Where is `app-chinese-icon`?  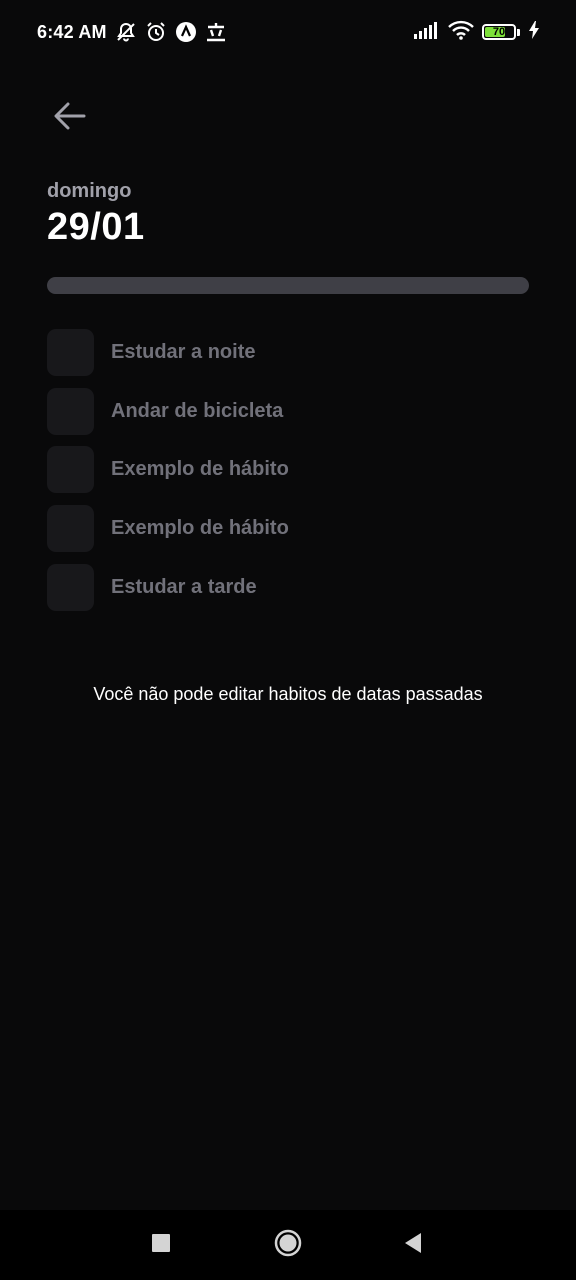
app-chinese-icon is located at coordinates (216, 32).